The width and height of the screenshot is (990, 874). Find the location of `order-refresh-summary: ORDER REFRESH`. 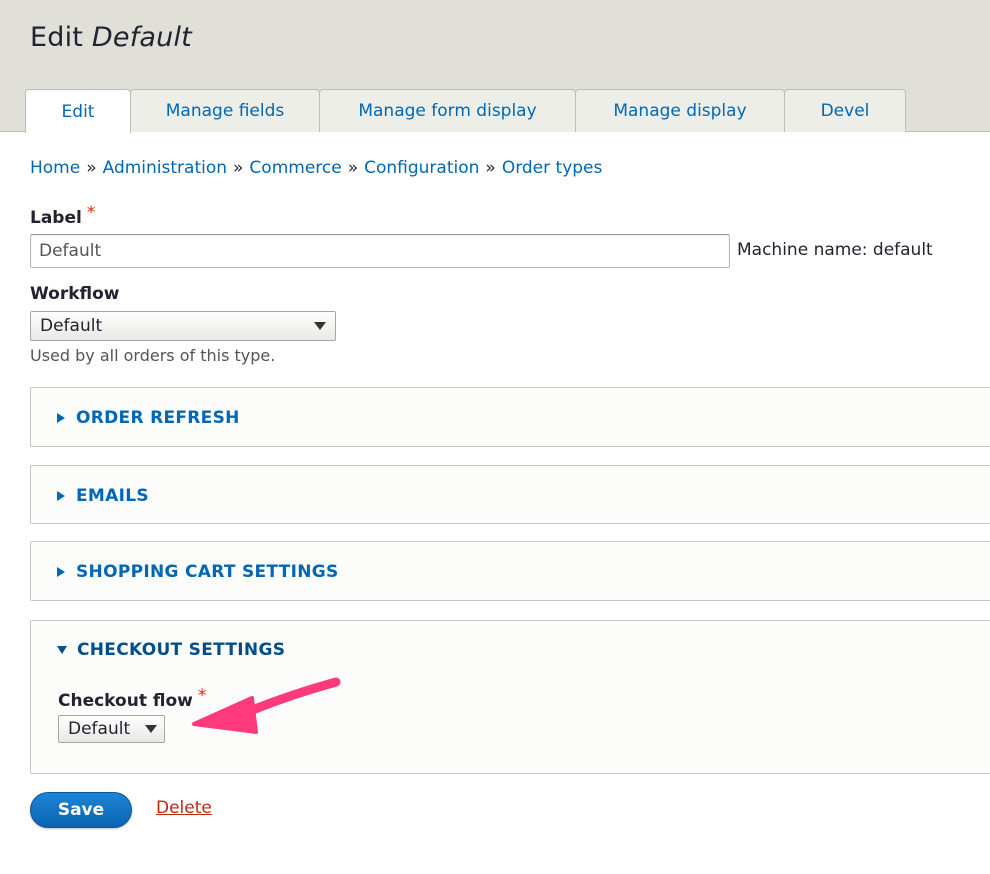

order-refresh-summary: ORDER REFRESH is located at coordinates (148, 418).